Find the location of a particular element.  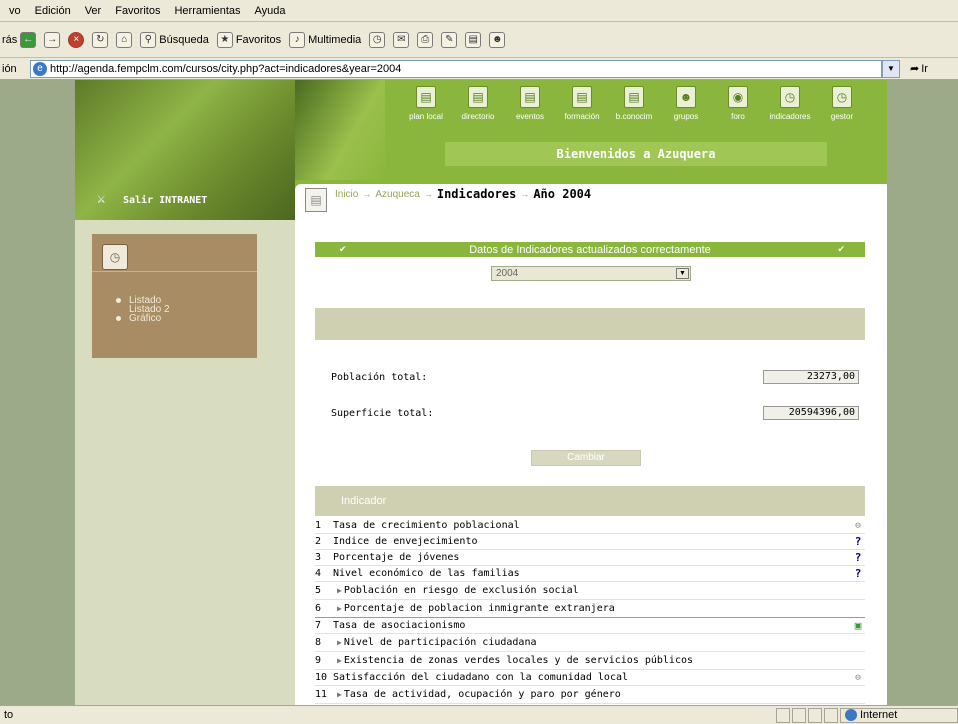

breadcrumb-arrow-icon: → is located at coordinates (367, 194).